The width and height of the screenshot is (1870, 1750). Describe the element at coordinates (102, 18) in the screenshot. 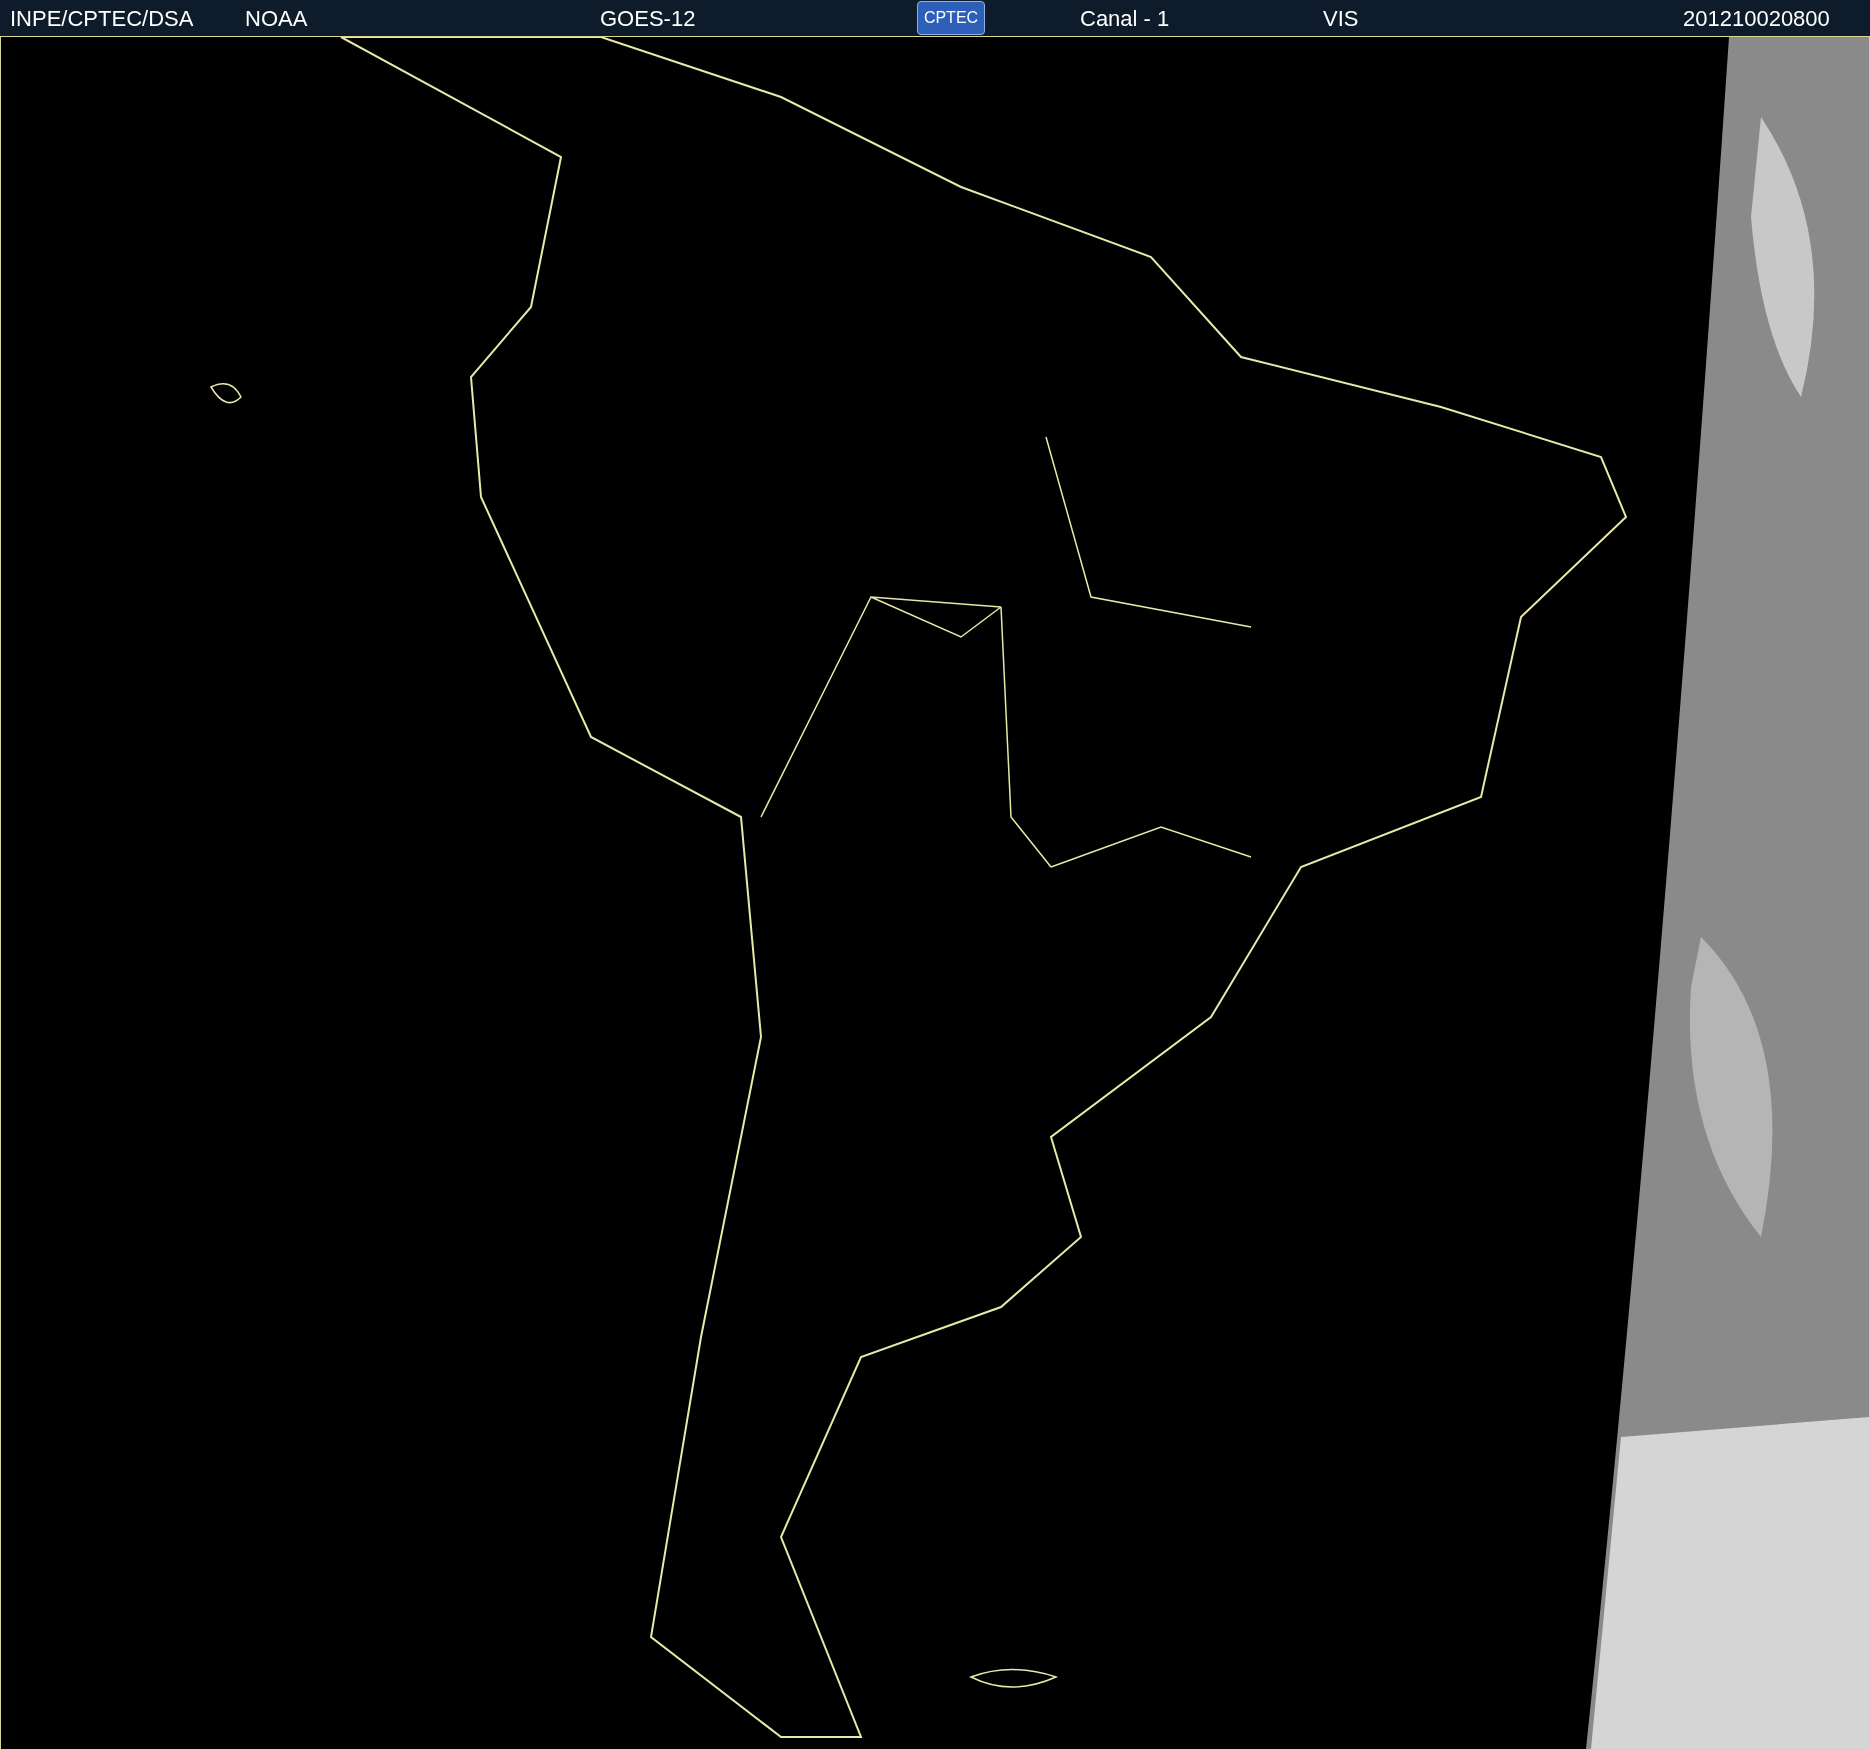

I see `header-label: INPE/CPTEC/DSA` at that location.